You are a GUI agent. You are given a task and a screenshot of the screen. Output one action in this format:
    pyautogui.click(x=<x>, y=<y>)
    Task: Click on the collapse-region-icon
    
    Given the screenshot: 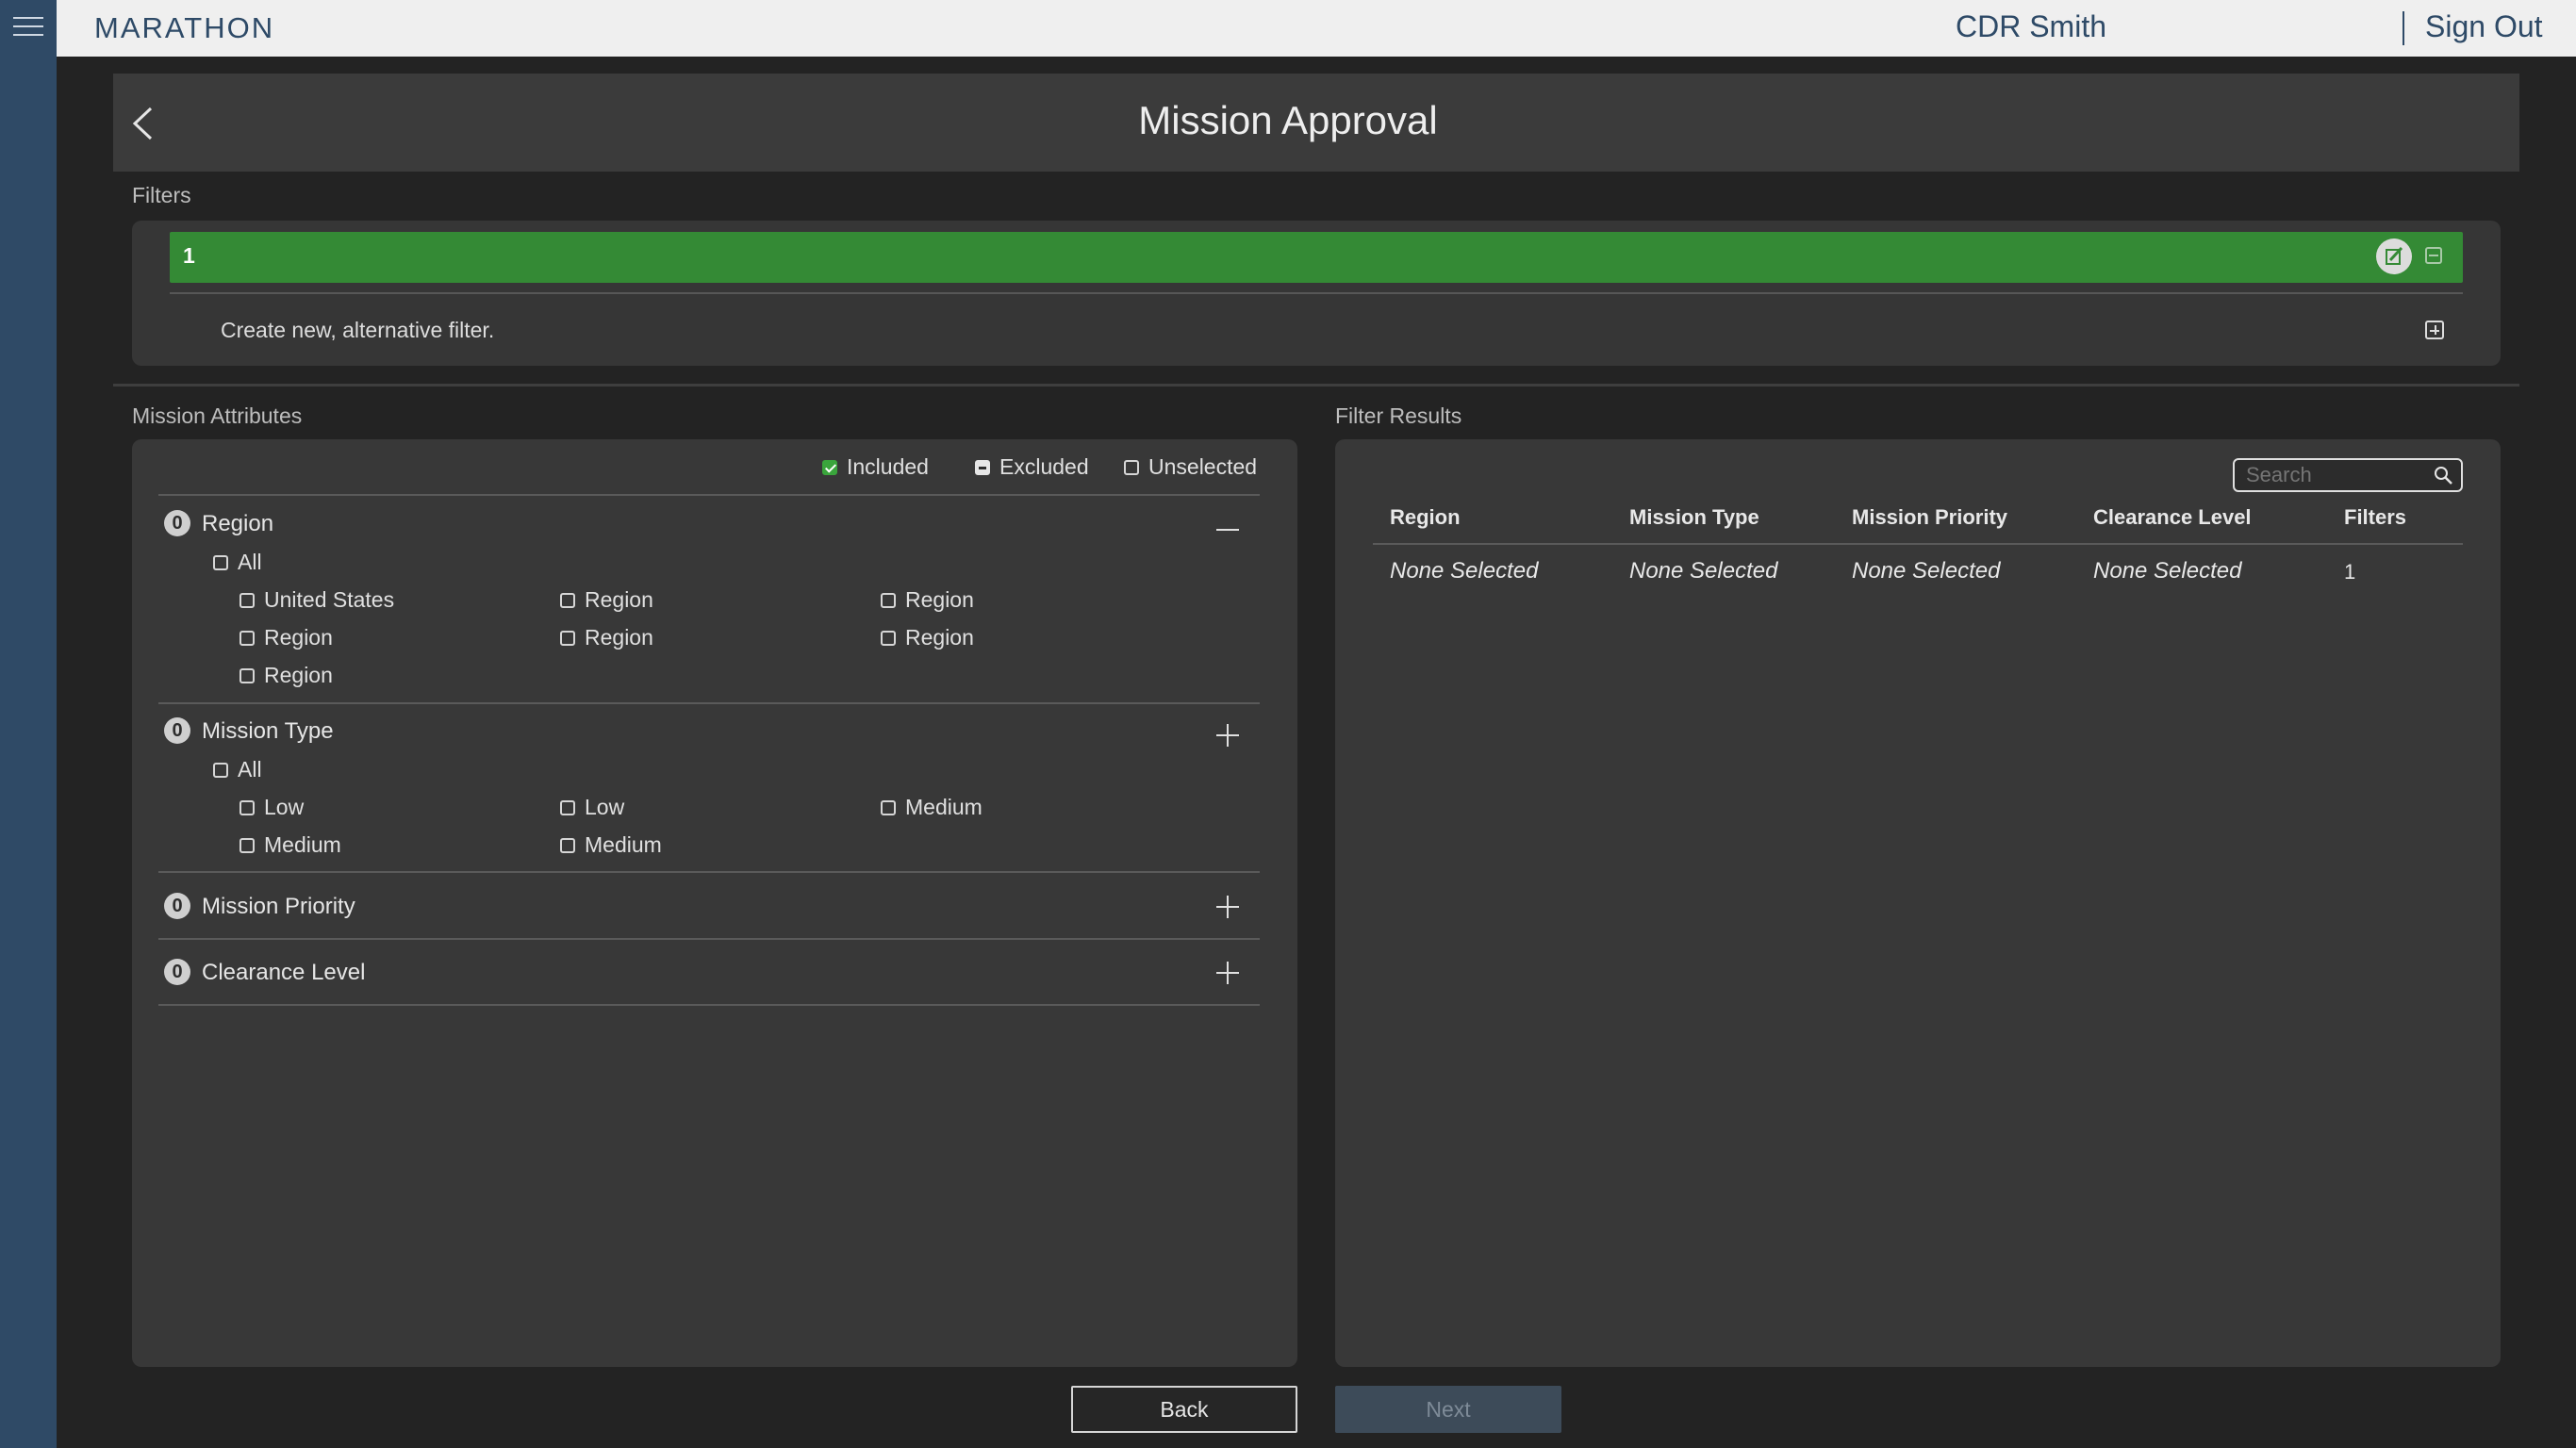 What is the action you would take?
    pyautogui.click(x=1227, y=529)
    